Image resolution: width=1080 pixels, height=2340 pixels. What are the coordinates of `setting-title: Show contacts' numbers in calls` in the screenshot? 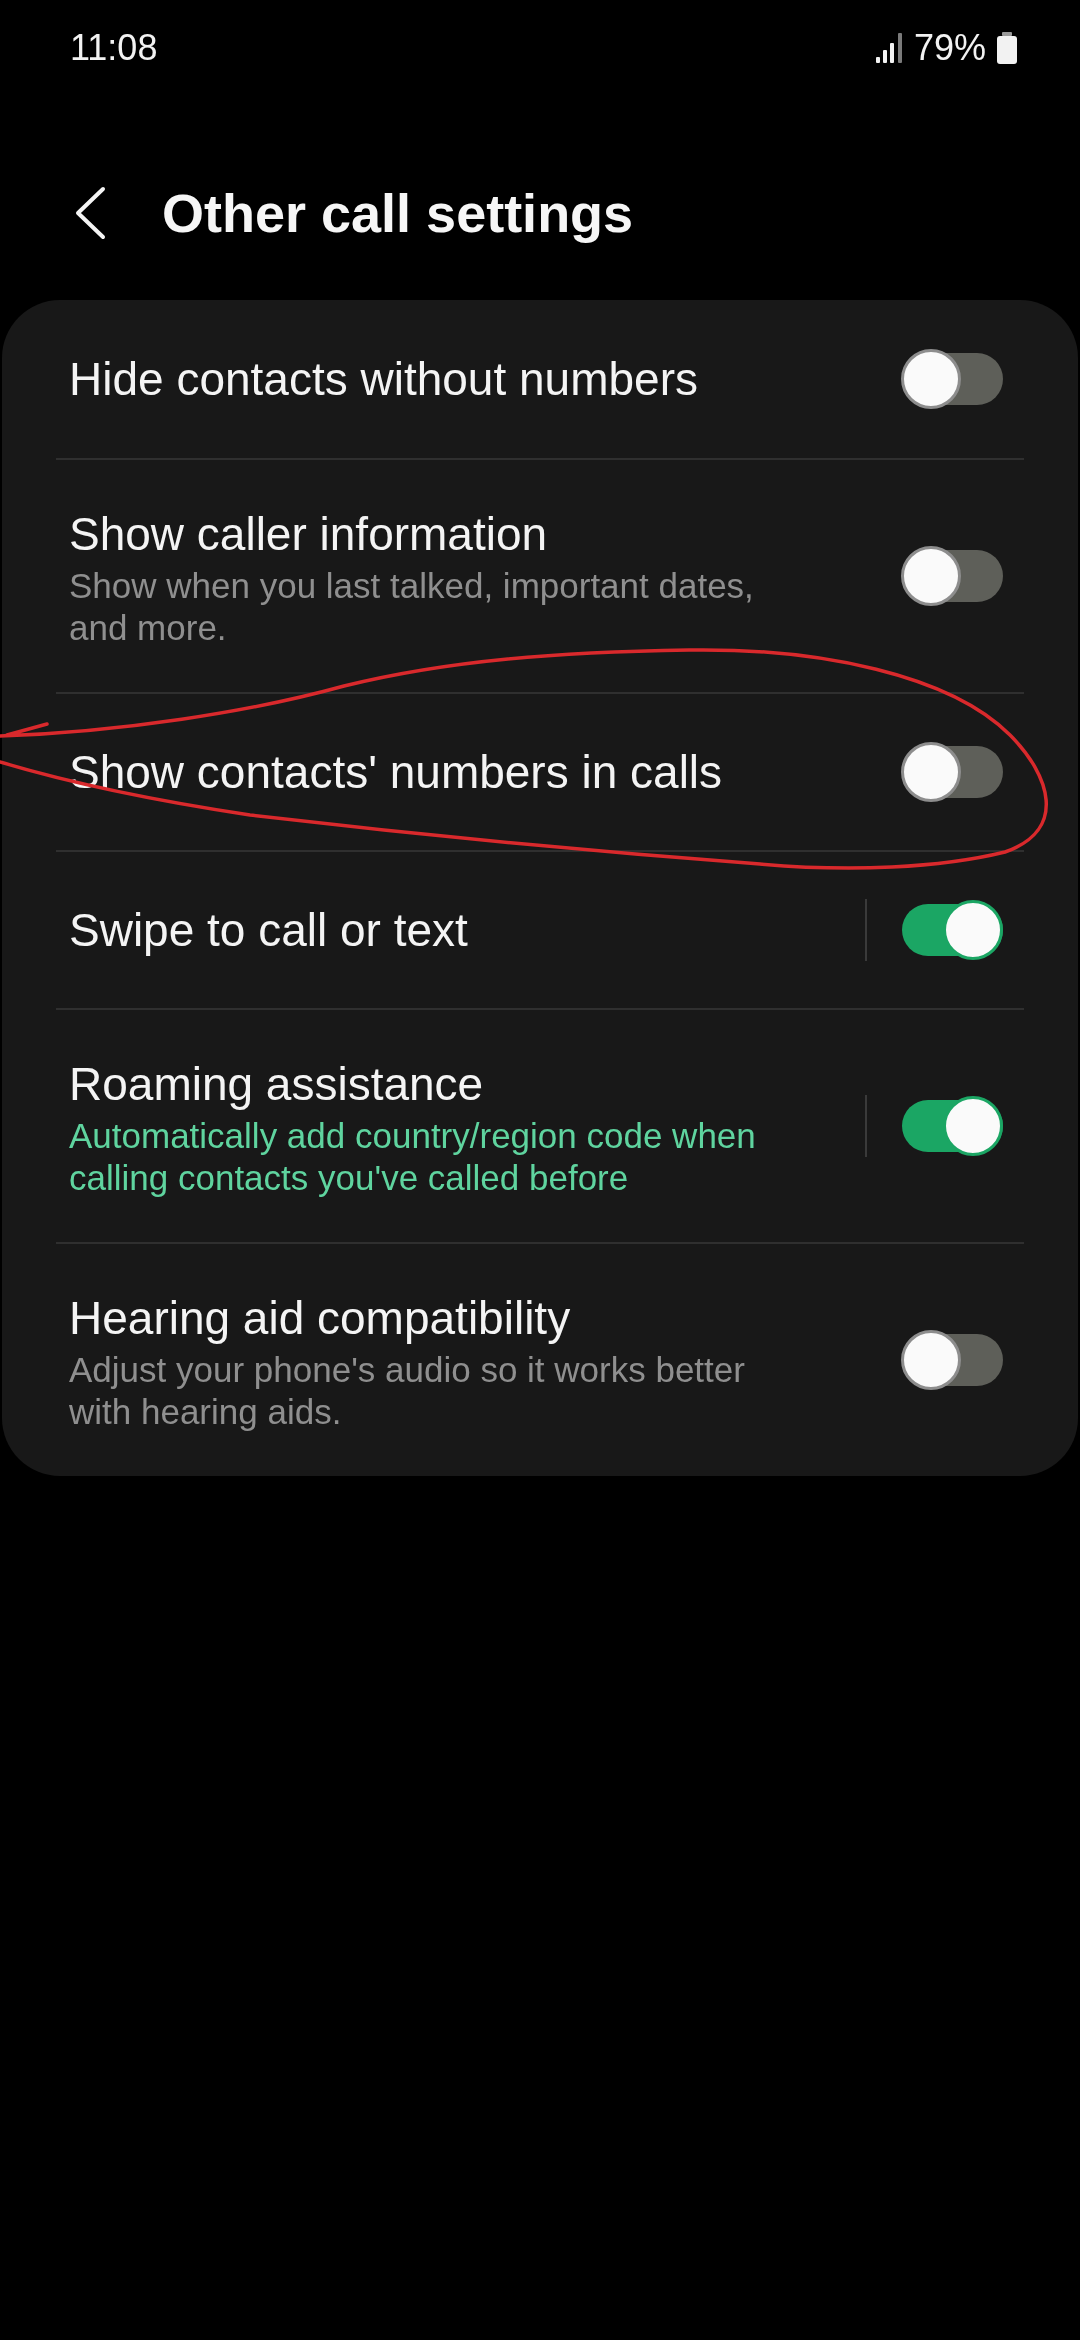 It's located at (396, 772).